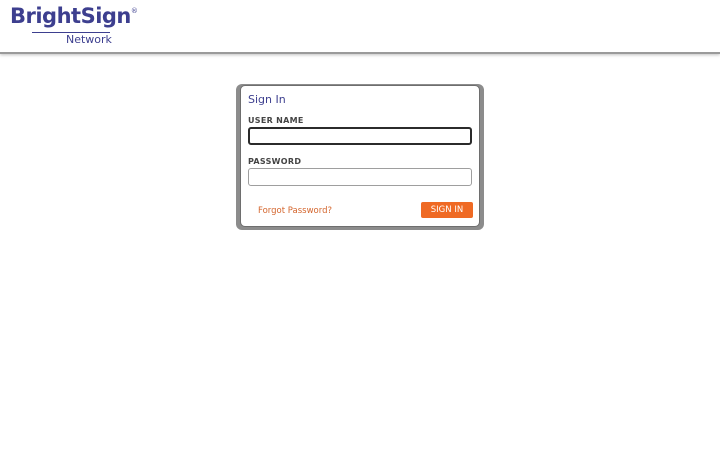 The height and width of the screenshot is (450, 720). I want to click on forgot-password-link: Forgot Password?, so click(295, 211).